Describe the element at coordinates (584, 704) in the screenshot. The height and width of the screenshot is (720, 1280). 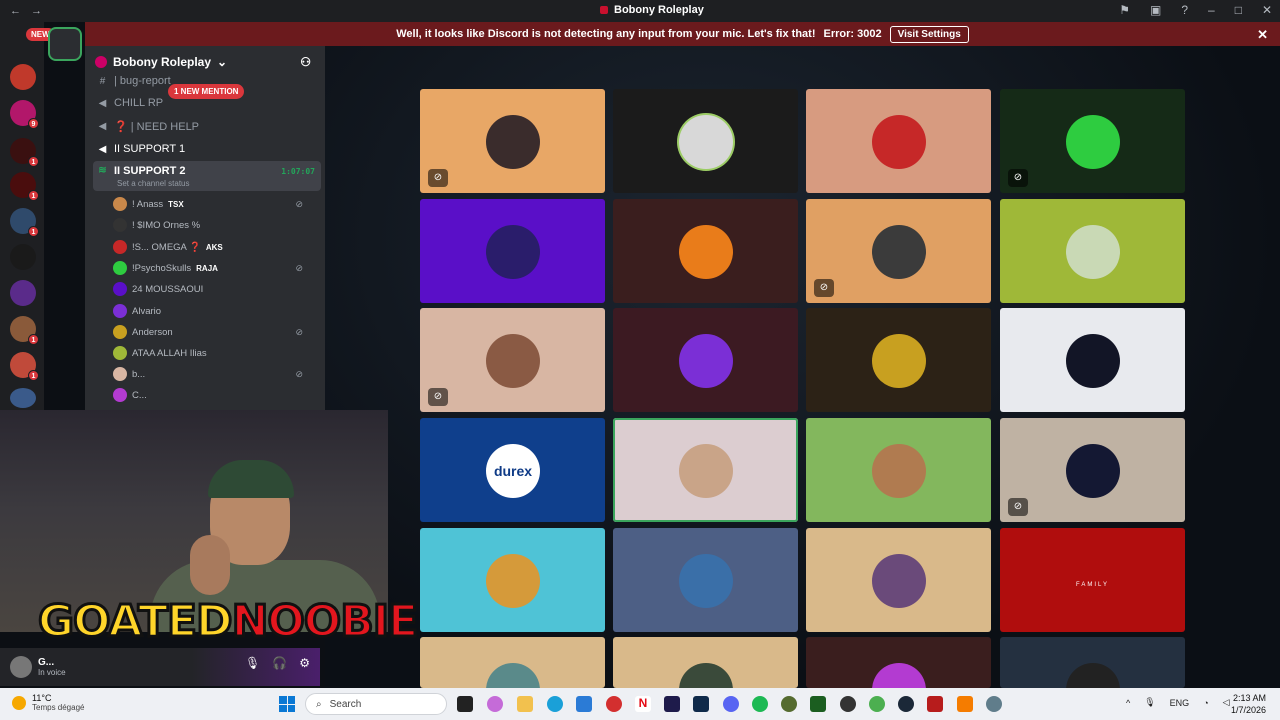
I see `store-icon` at that location.